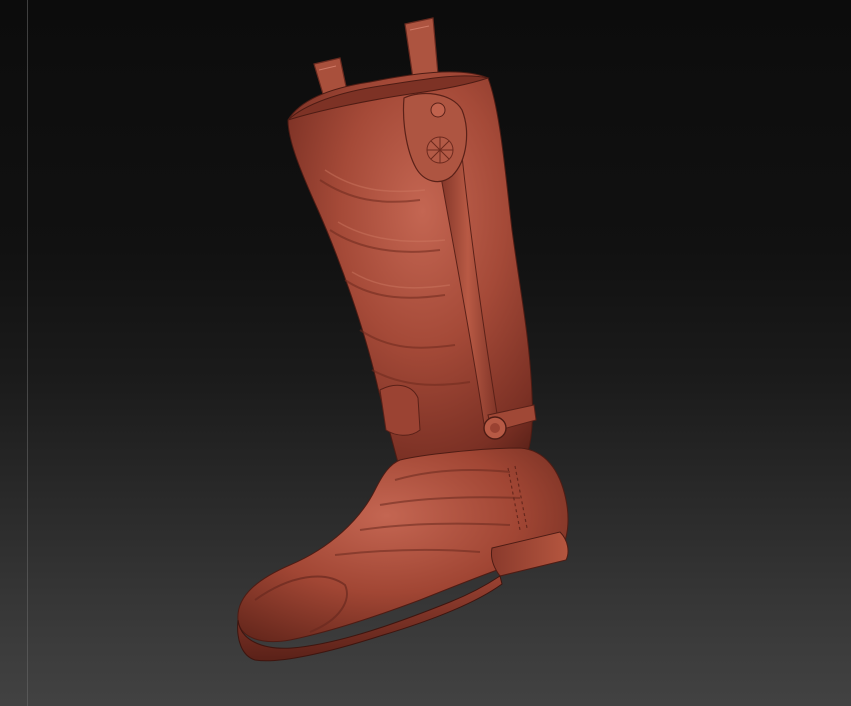  I want to click on boot-strap-rivet-top, so click(438, 110).